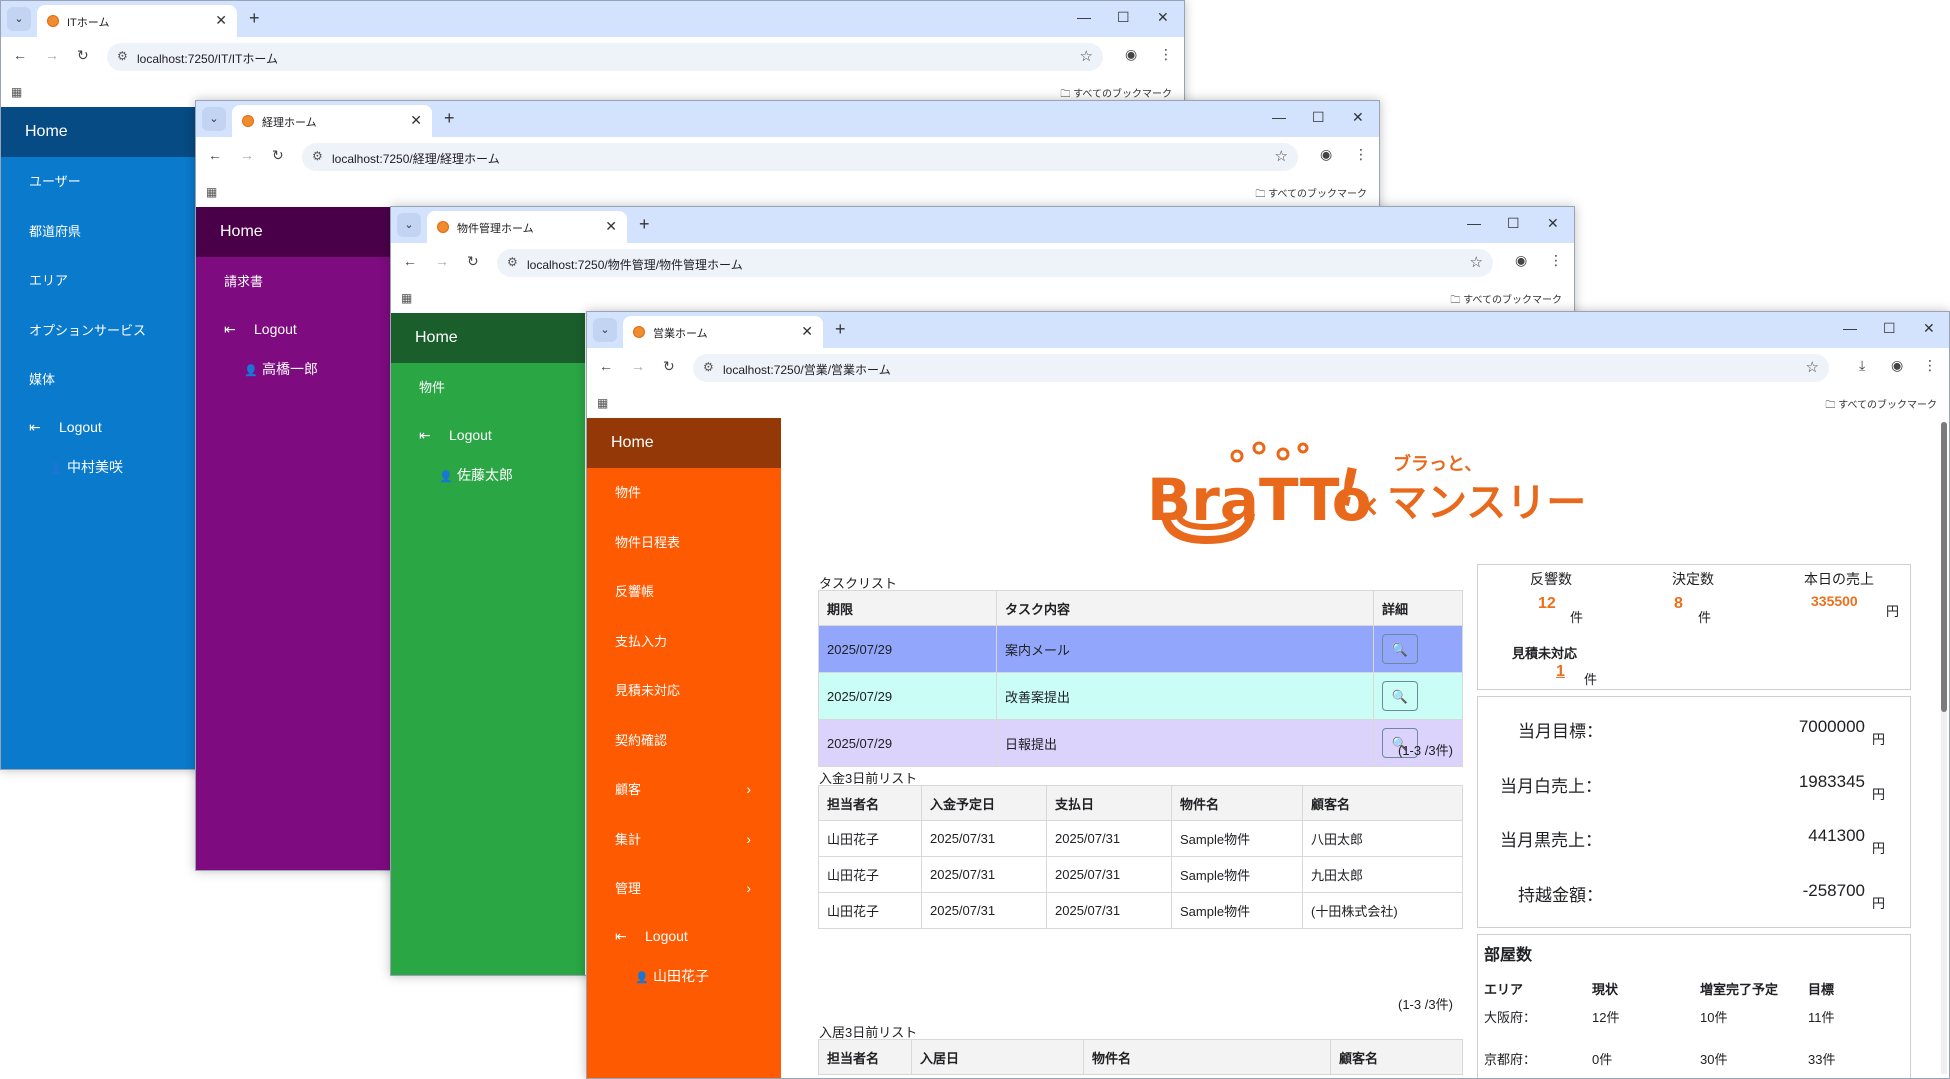  What do you see at coordinates (995, 263) in the screenshot?
I see `address-bar: ⚙ localhost:7250/物件管理/物件管理ホーム ☆` at bounding box center [995, 263].